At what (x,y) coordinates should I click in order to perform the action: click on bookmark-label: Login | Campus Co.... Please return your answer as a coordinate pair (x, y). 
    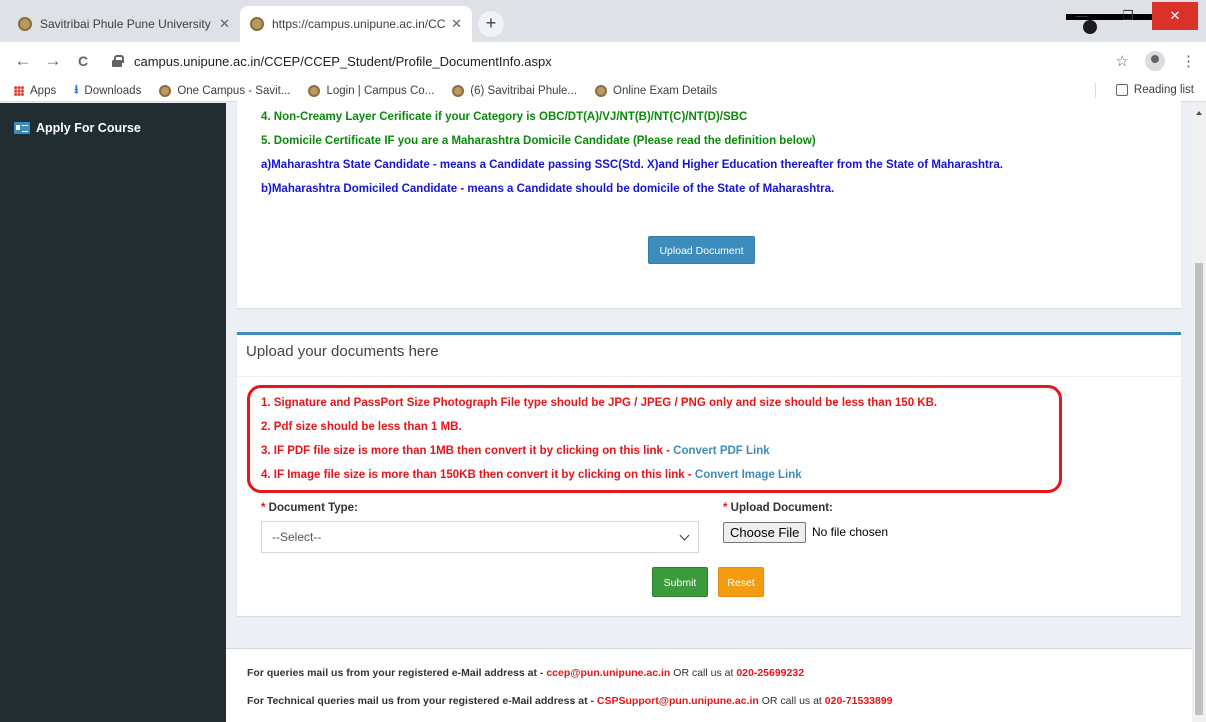
    Looking at the image, I should click on (380, 90).